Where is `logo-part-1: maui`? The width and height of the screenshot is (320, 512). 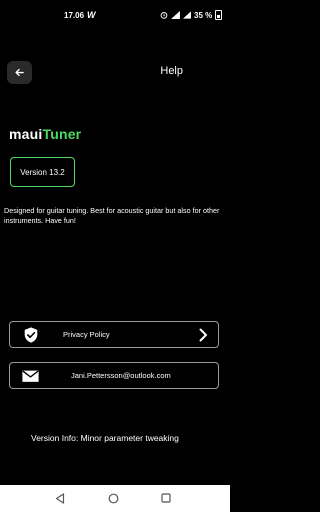
logo-part-1: maui is located at coordinates (26, 134).